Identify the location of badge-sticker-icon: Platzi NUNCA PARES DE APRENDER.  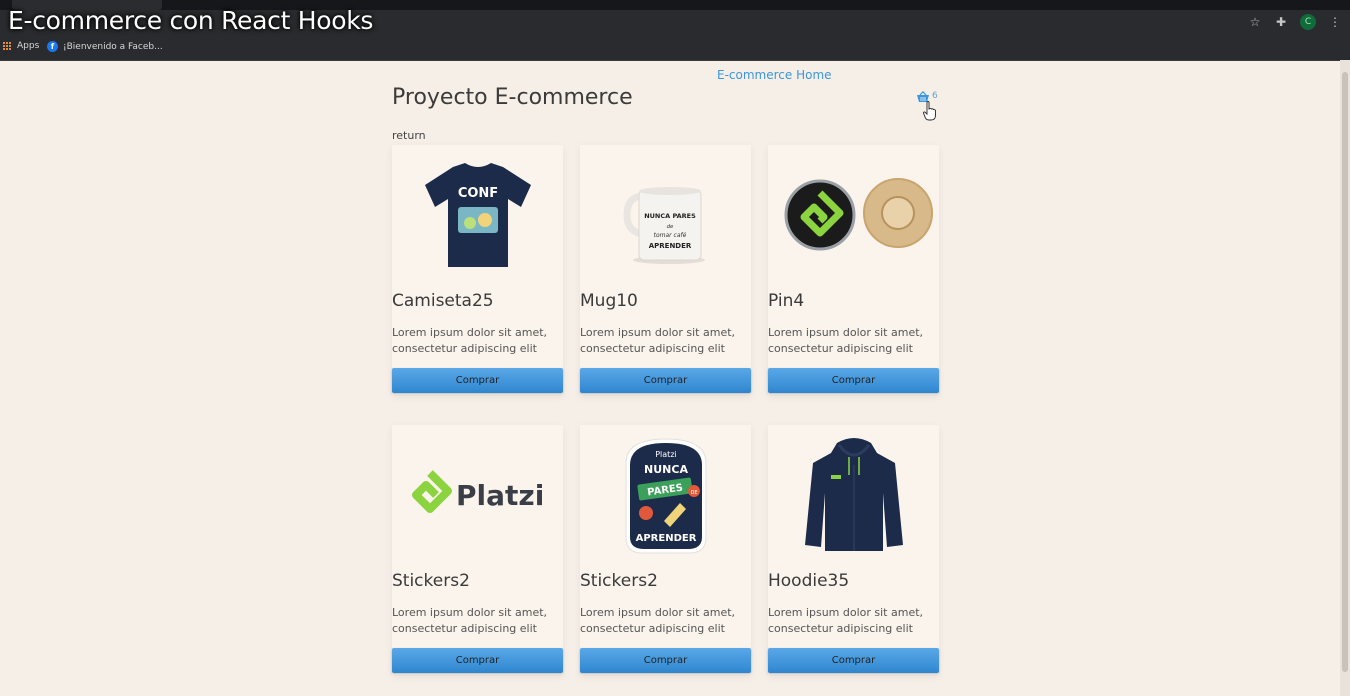
(665, 496).